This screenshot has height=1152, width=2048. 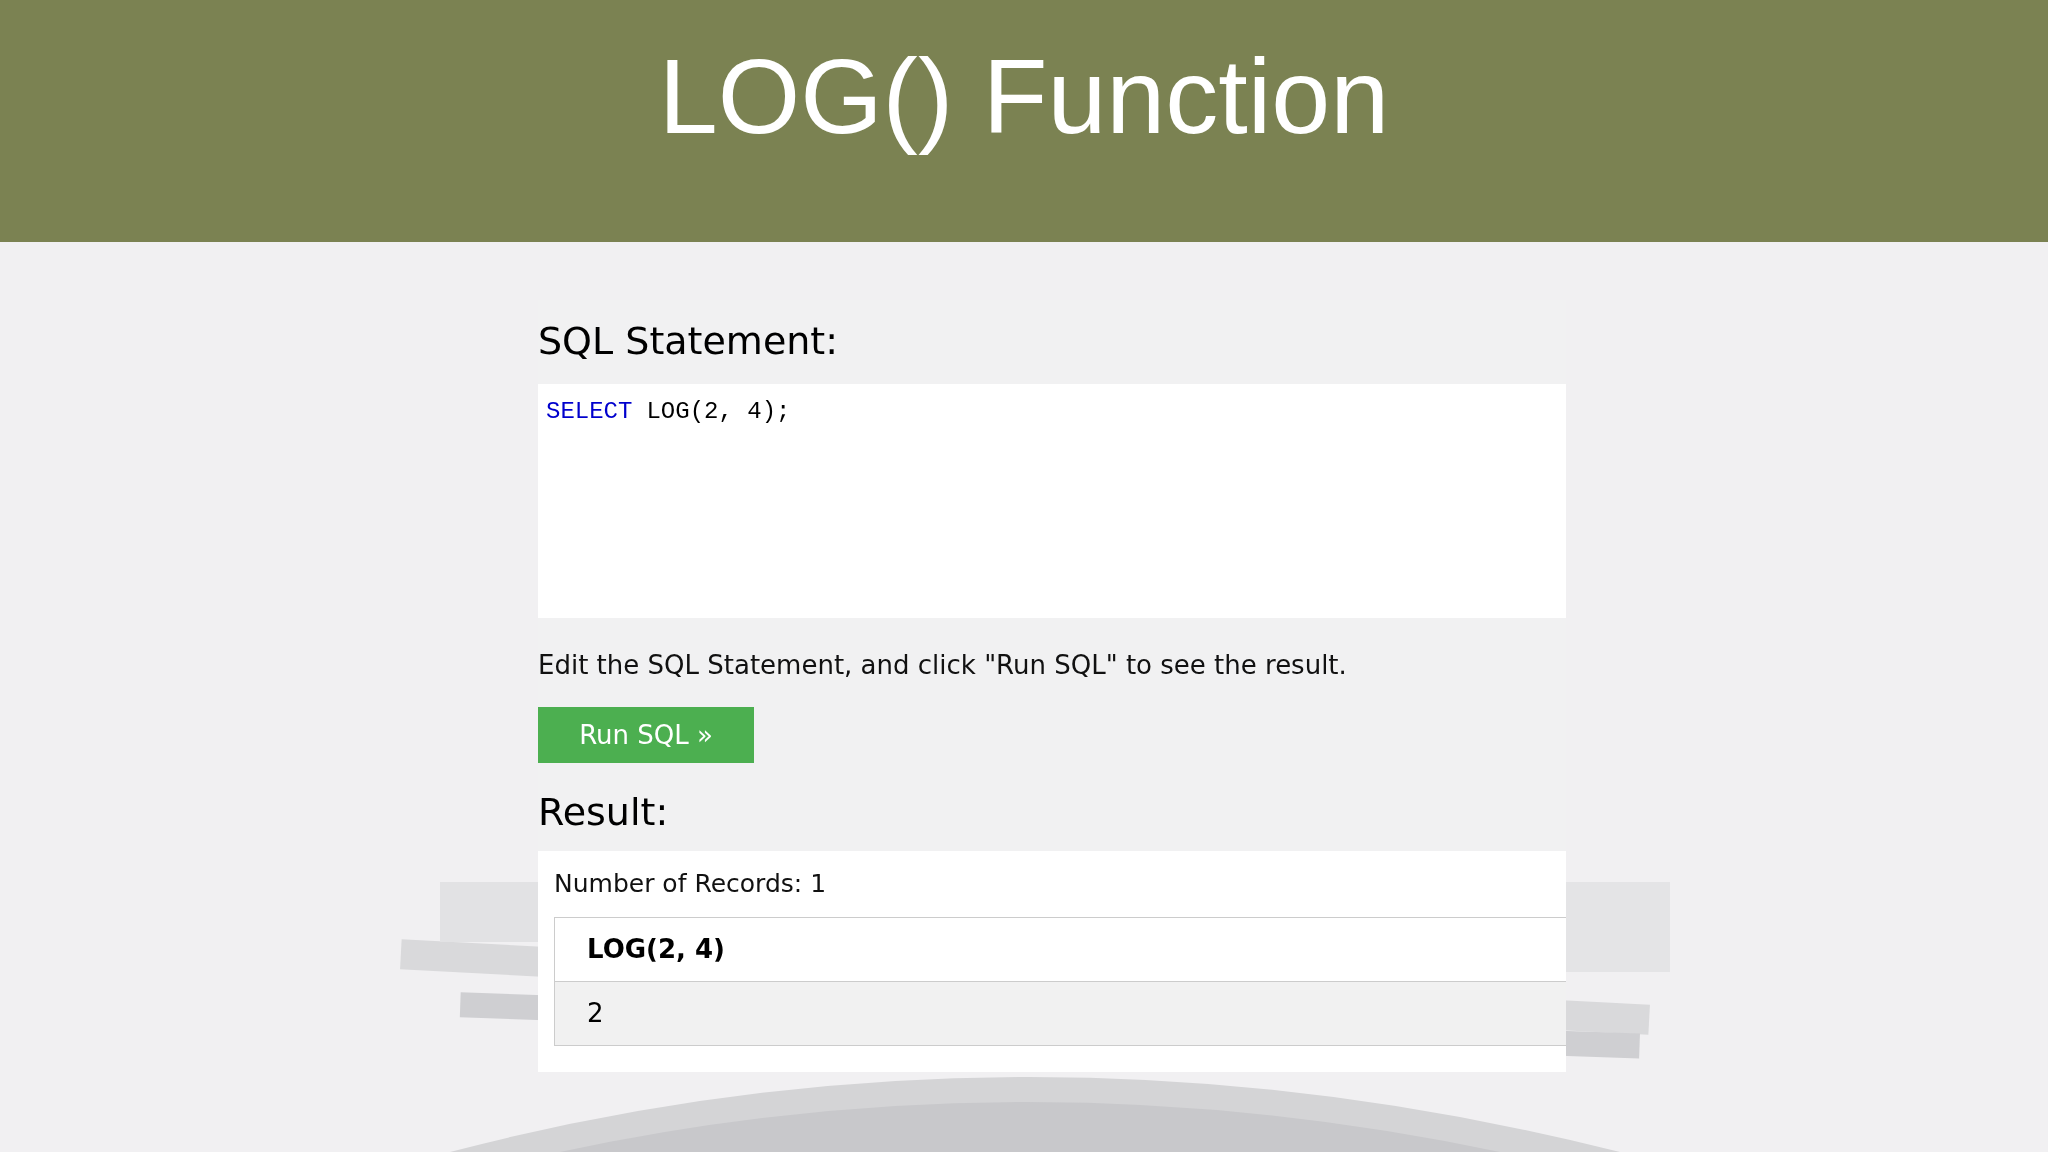 What do you see at coordinates (1060, 949) in the screenshot?
I see `column-header: LOG(2, 4)` at bounding box center [1060, 949].